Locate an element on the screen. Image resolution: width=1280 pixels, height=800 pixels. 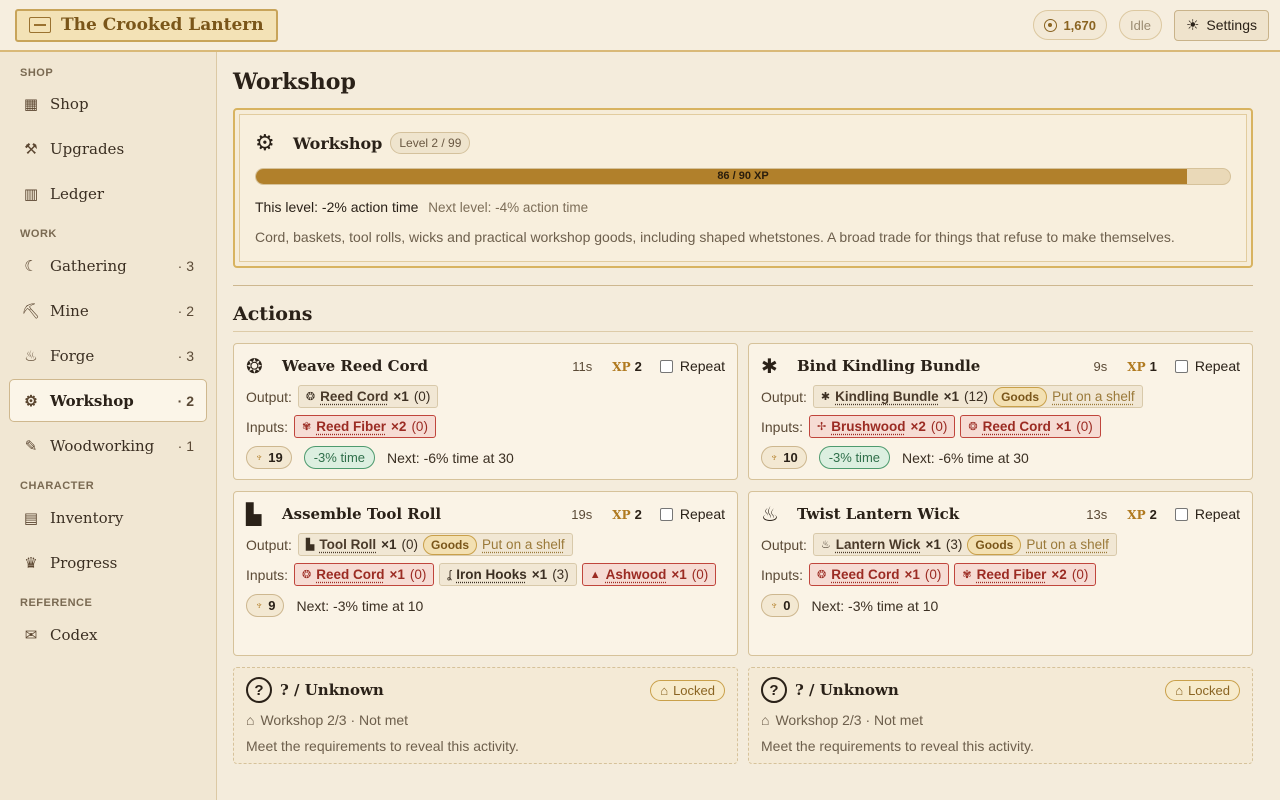
input-chip: ✢ Brushwood ×2 (0) is located at coordinates (882, 426).